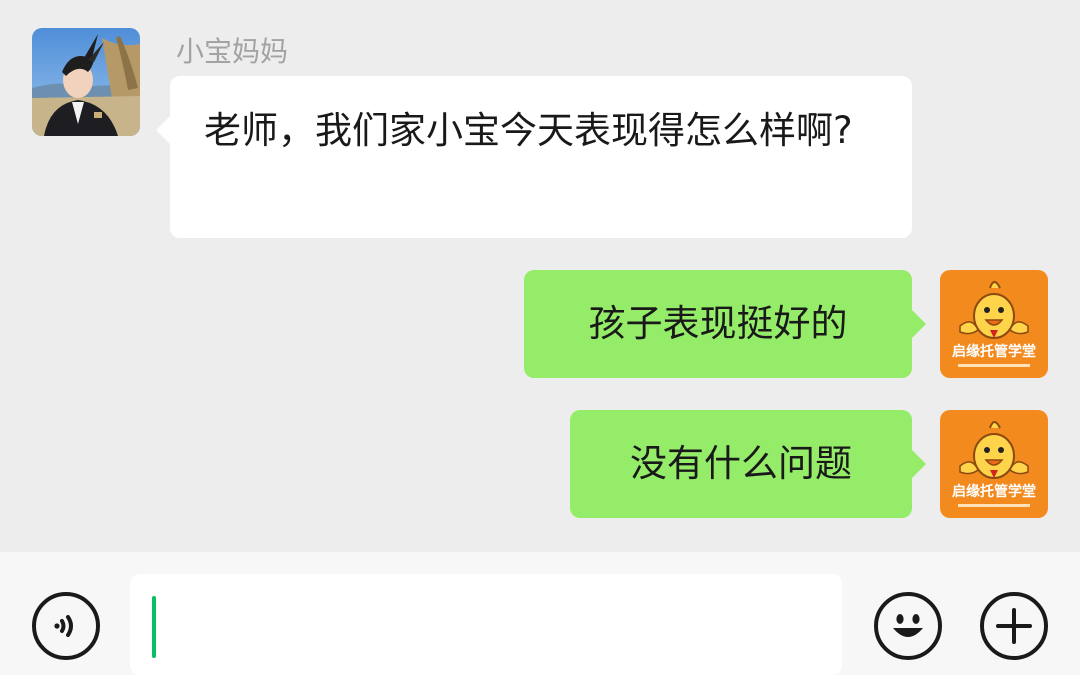 This screenshot has height=675, width=1080. I want to click on more-button, so click(1014, 626).